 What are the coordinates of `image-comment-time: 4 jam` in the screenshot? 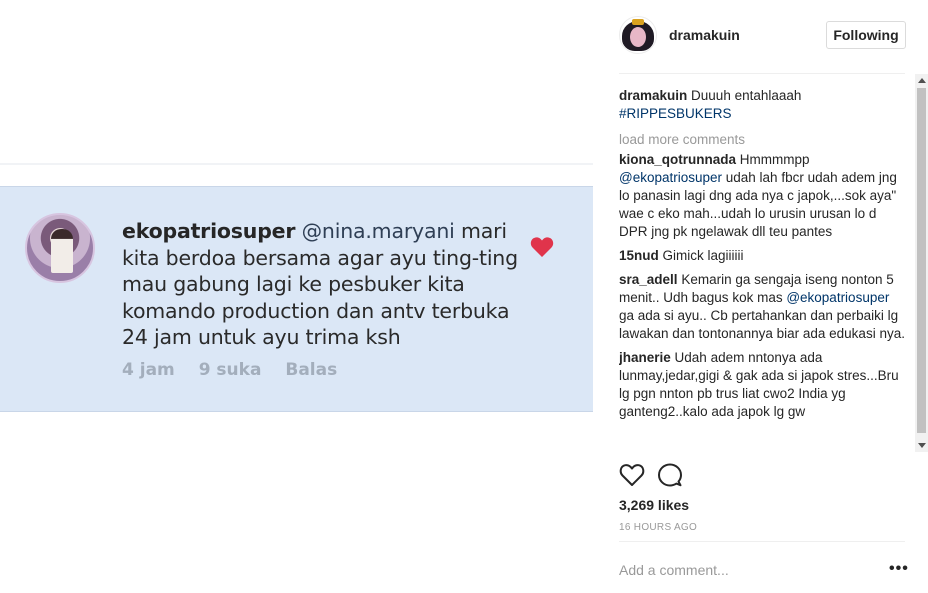 It's located at (148, 370).